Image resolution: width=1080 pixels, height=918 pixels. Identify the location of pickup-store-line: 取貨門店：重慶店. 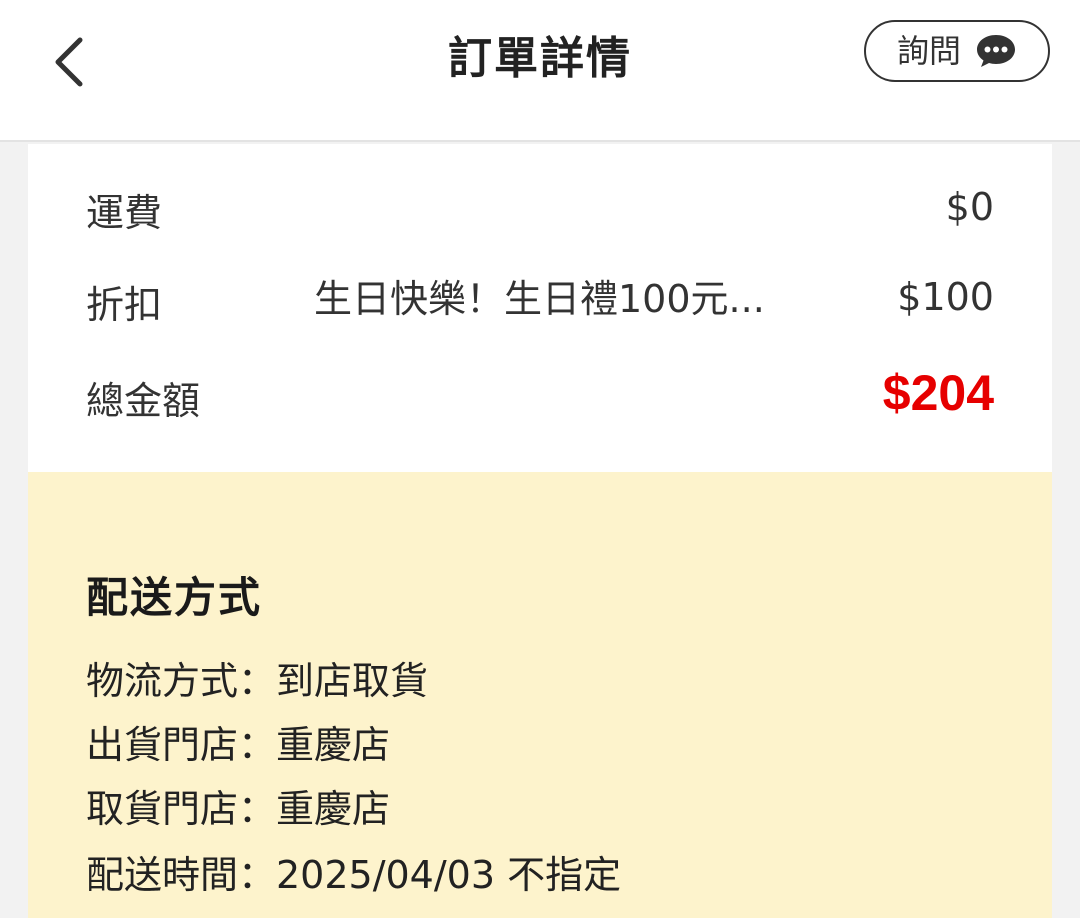
(238, 809).